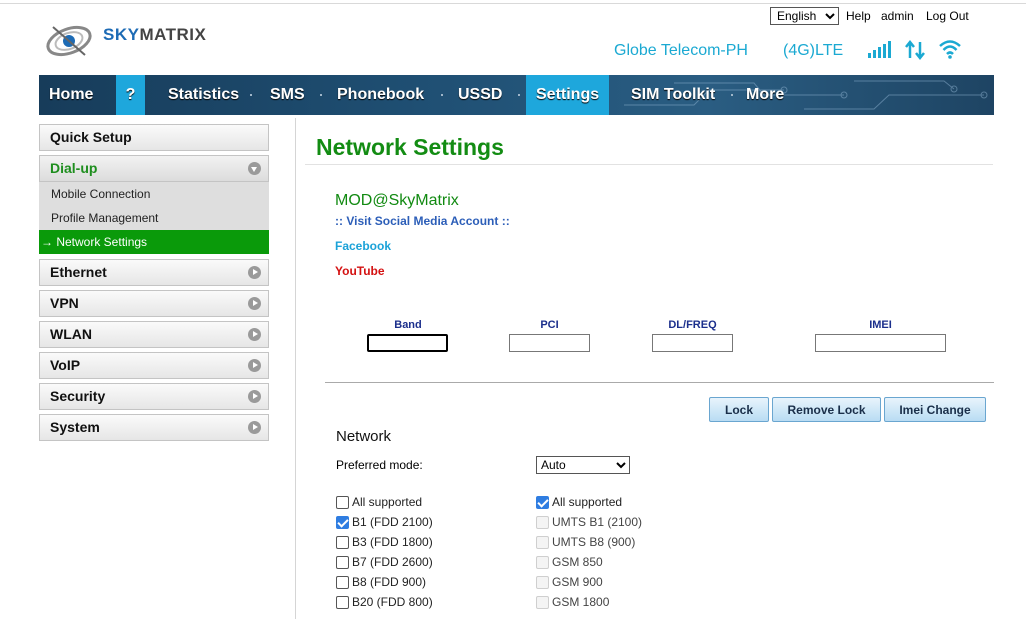 The height and width of the screenshot is (619, 1026). What do you see at coordinates (585, 542) in the screenshot?
I see `other-band-row: UMTS B8 (900)` at bounding box center [585, 542].